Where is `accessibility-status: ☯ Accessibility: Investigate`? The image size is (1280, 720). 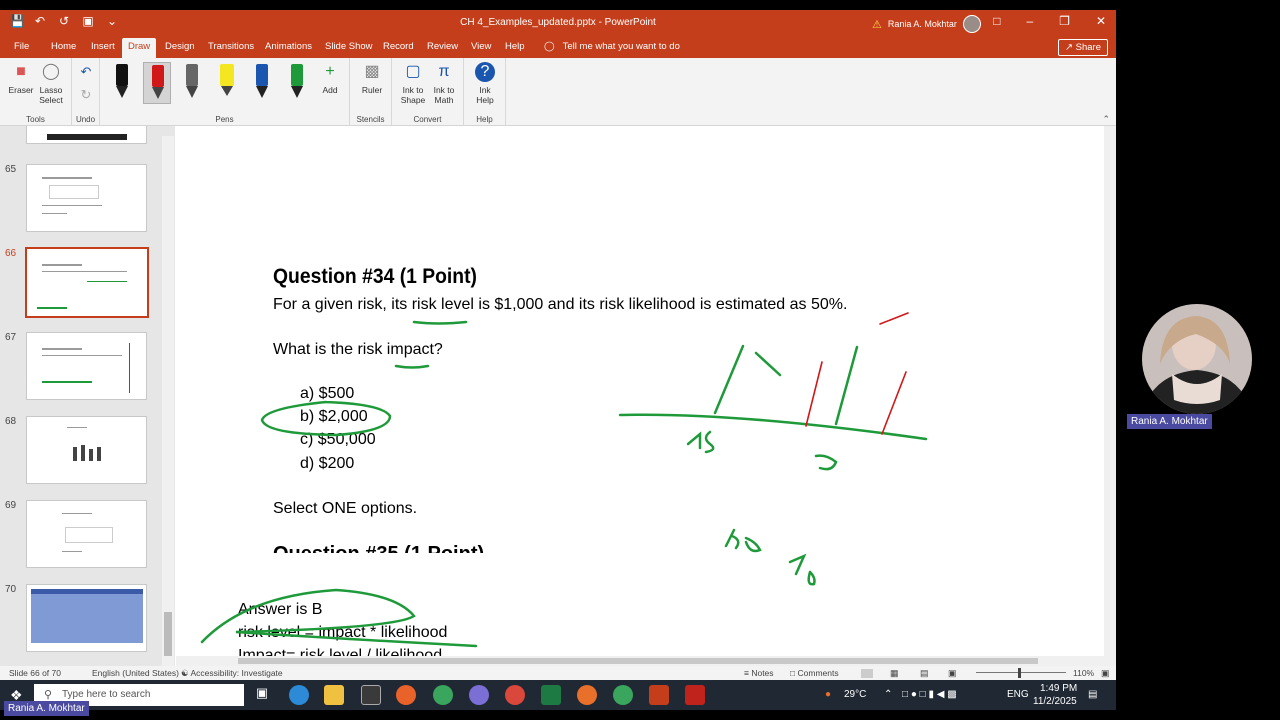
accessibility-status: ☯ Accessibility: Investigate is located at coordinates (232, 673).